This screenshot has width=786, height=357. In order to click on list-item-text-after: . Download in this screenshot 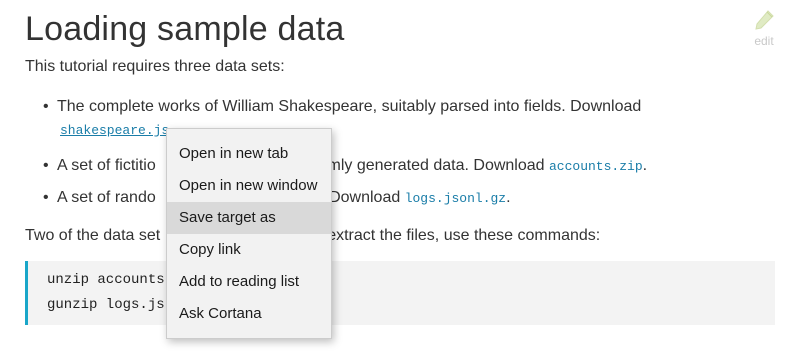, I will do `click(360, 197)`.